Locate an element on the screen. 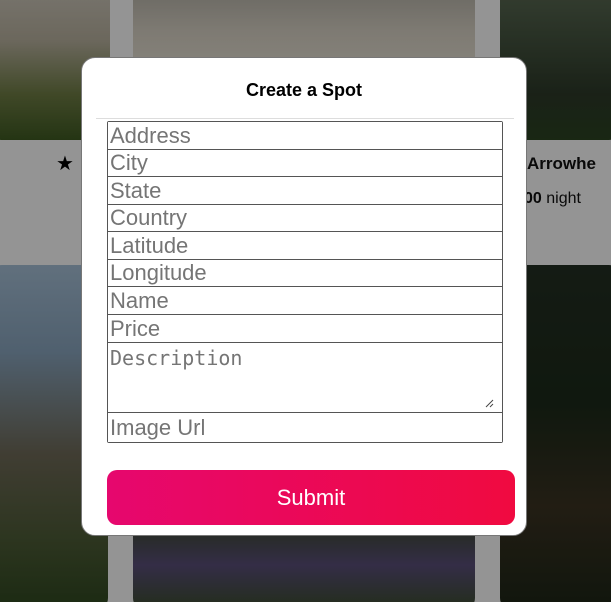 Image resolution: width=611 pixels, height=602 pixels. latitude-input is located at coordinates (305, 246).